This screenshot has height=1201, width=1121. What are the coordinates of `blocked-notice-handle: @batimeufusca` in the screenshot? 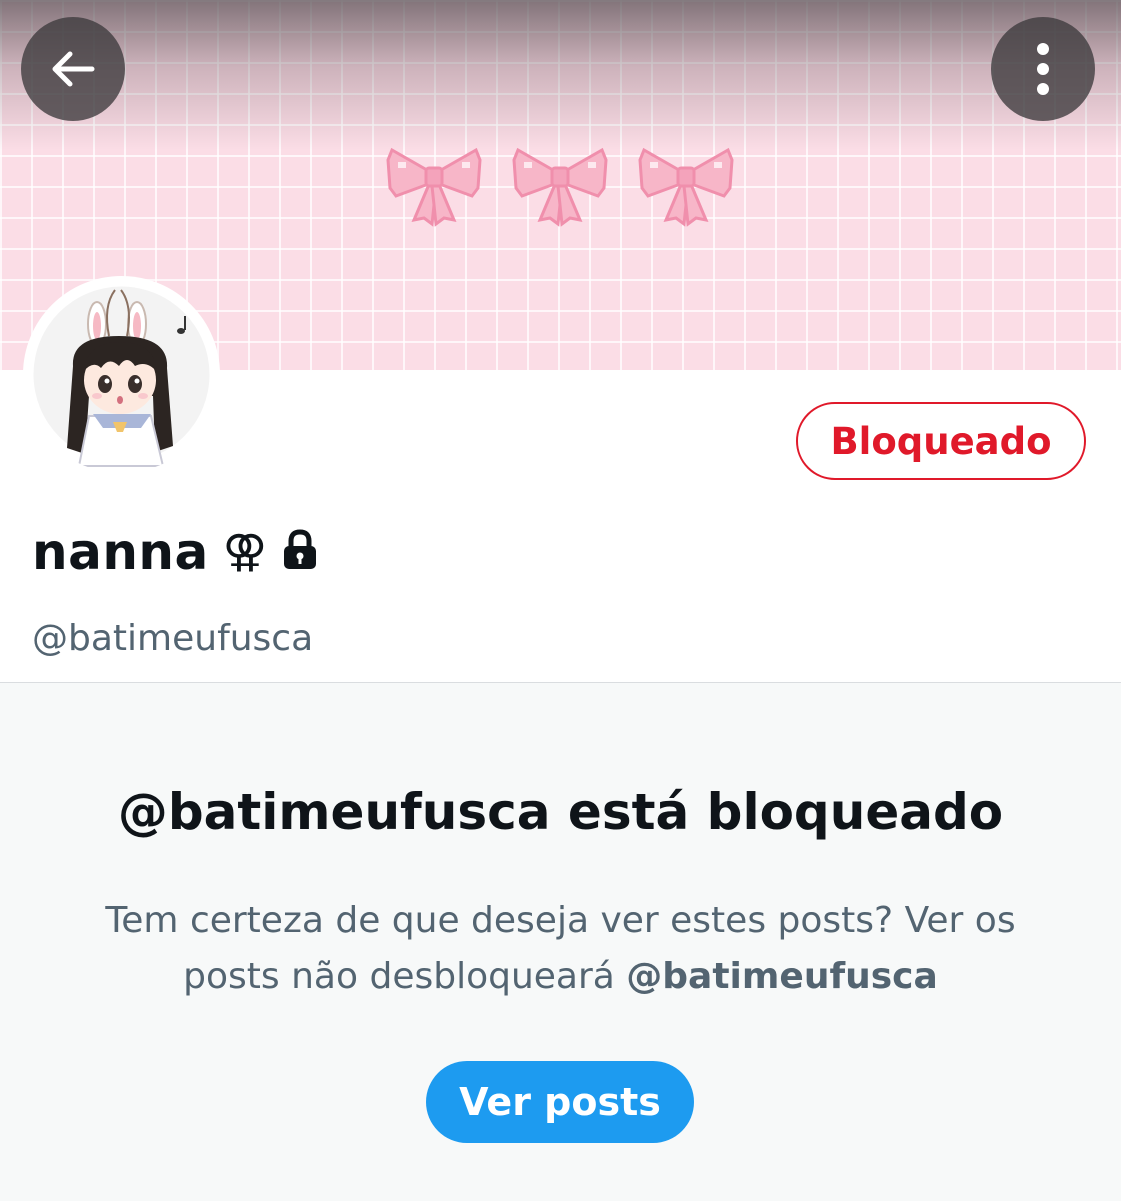 It's located at (782, 976).